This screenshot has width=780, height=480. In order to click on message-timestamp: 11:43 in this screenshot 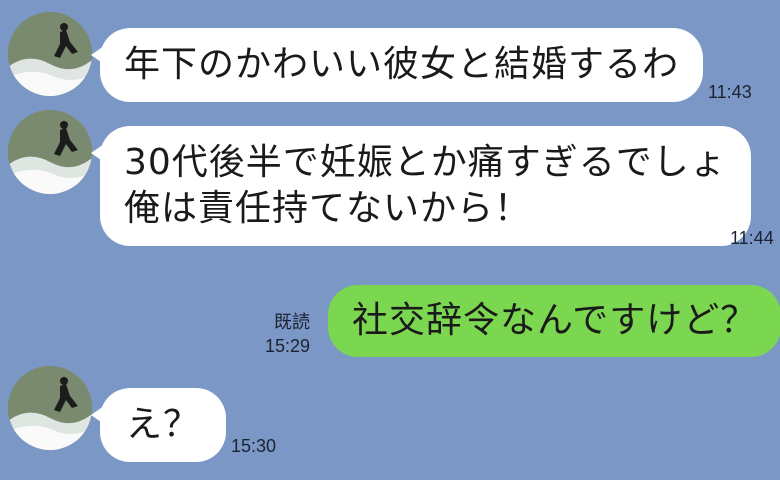, I will do `click(730, 92)`.